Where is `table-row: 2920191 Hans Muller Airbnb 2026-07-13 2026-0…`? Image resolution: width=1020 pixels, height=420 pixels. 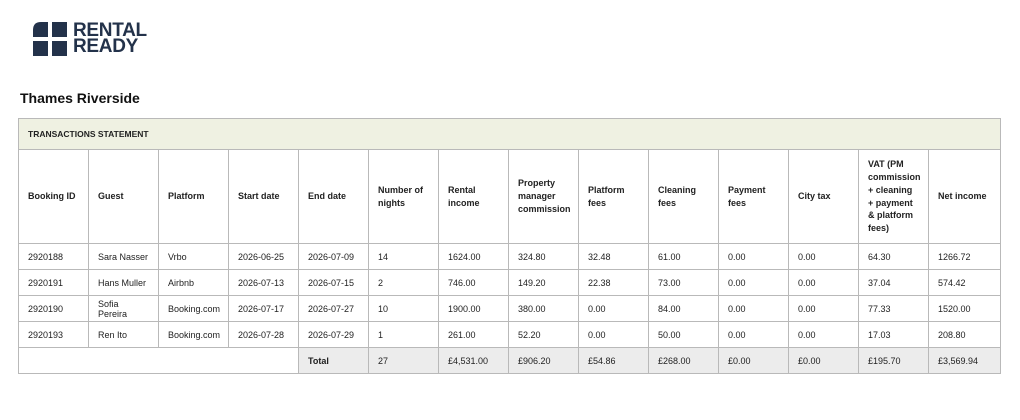
table-row: 2920191 Hans Muller Airbnb 2026-07-13 2026-0… is located at coordinates (510, 282).